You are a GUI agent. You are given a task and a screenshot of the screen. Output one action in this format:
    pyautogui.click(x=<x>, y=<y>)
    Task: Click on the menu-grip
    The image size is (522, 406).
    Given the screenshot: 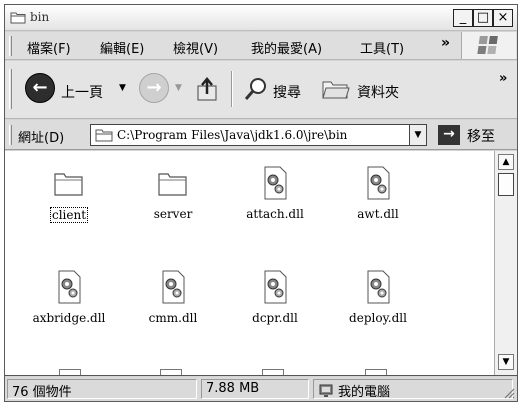 What is the action you would take?
    pyautogui.click(x=10, y=46)
    